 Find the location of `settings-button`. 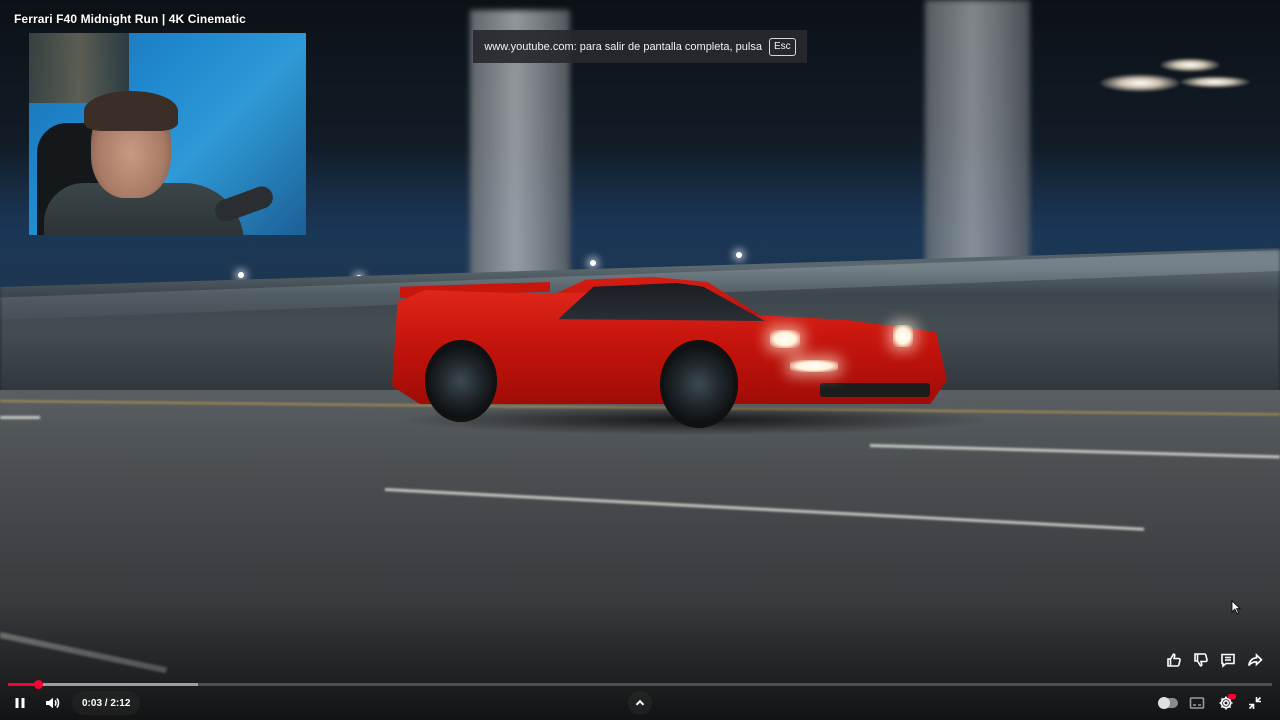

settings-button is located at coordinates (1226, 703).